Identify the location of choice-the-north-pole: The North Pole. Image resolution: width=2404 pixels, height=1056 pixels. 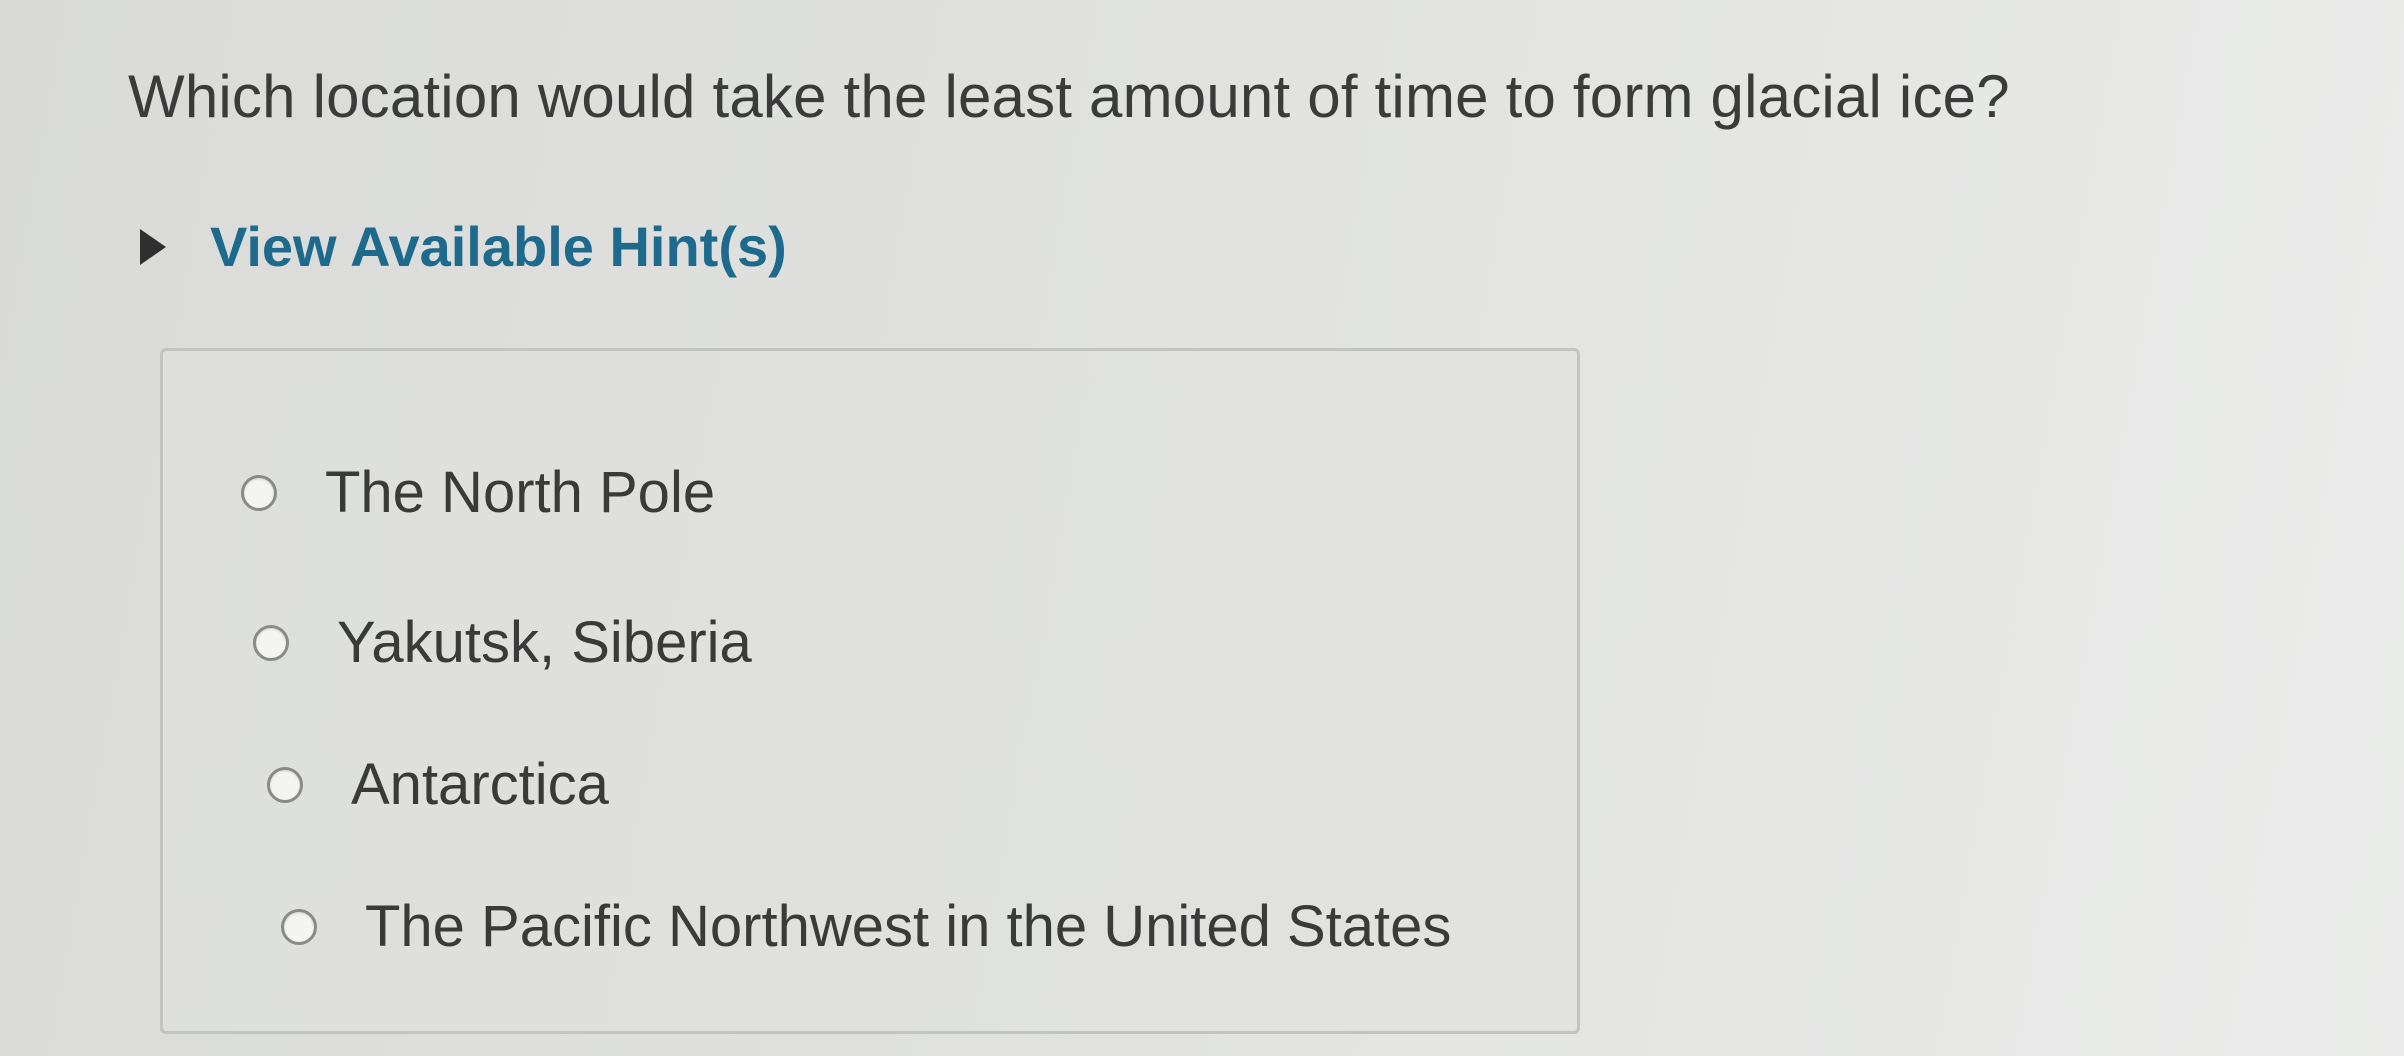
(478, 492).